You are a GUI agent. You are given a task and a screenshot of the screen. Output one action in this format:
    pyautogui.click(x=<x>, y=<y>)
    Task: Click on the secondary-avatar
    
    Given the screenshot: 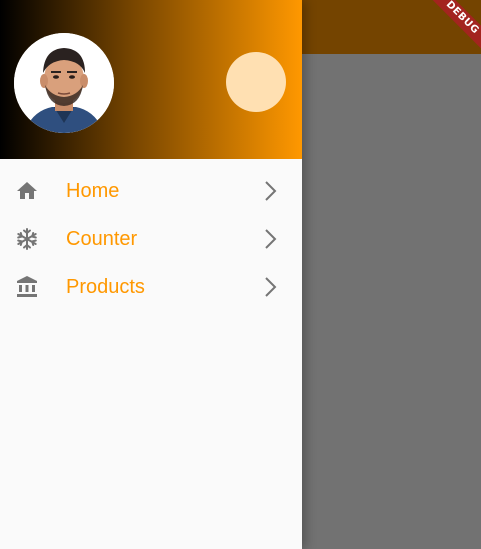 What is the action you would take?
    pyautogui.click(x=256, y=82)
    